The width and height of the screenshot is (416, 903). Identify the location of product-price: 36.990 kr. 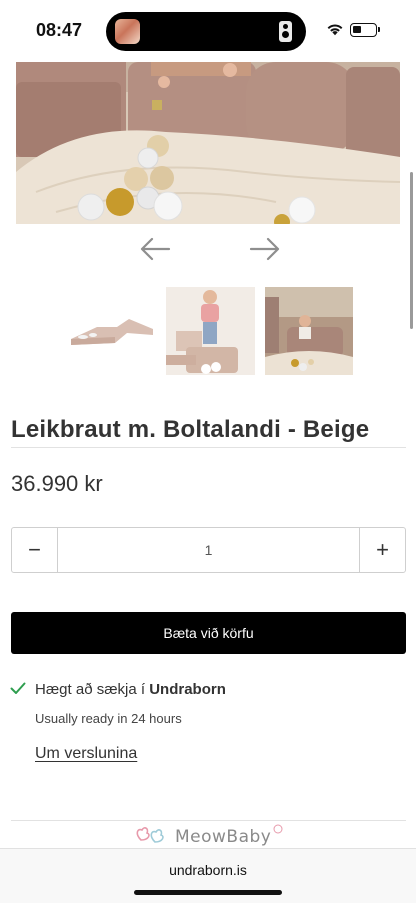
(57, 483).